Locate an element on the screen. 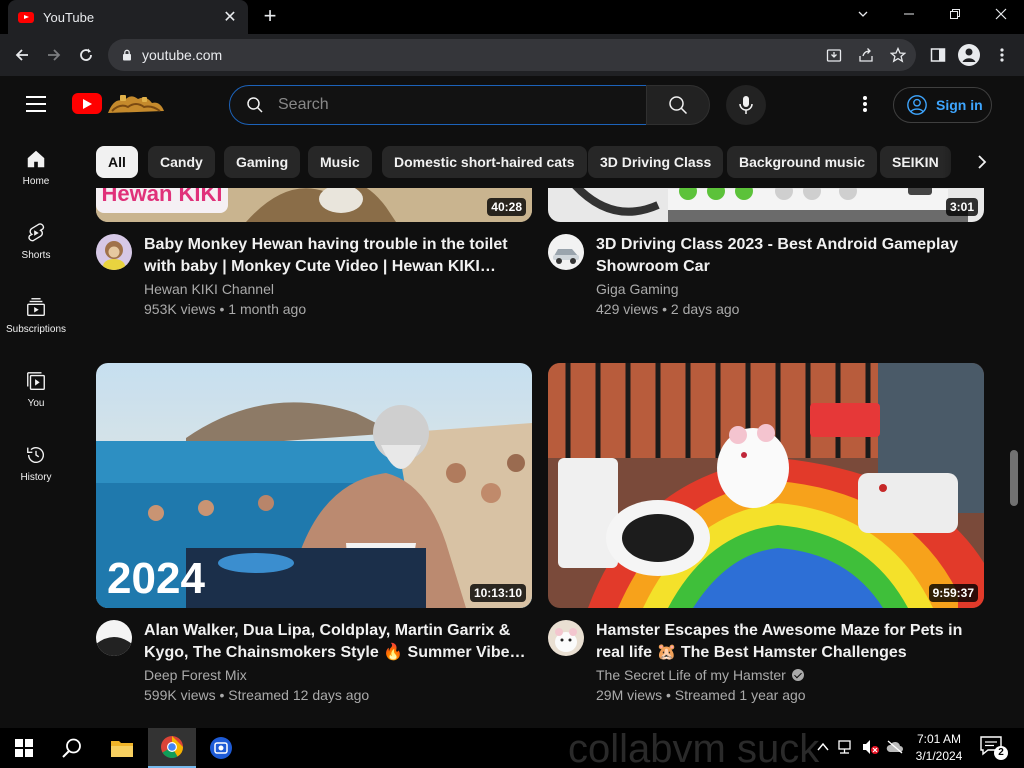  voice-search-button is located at coordinates (746, 105).